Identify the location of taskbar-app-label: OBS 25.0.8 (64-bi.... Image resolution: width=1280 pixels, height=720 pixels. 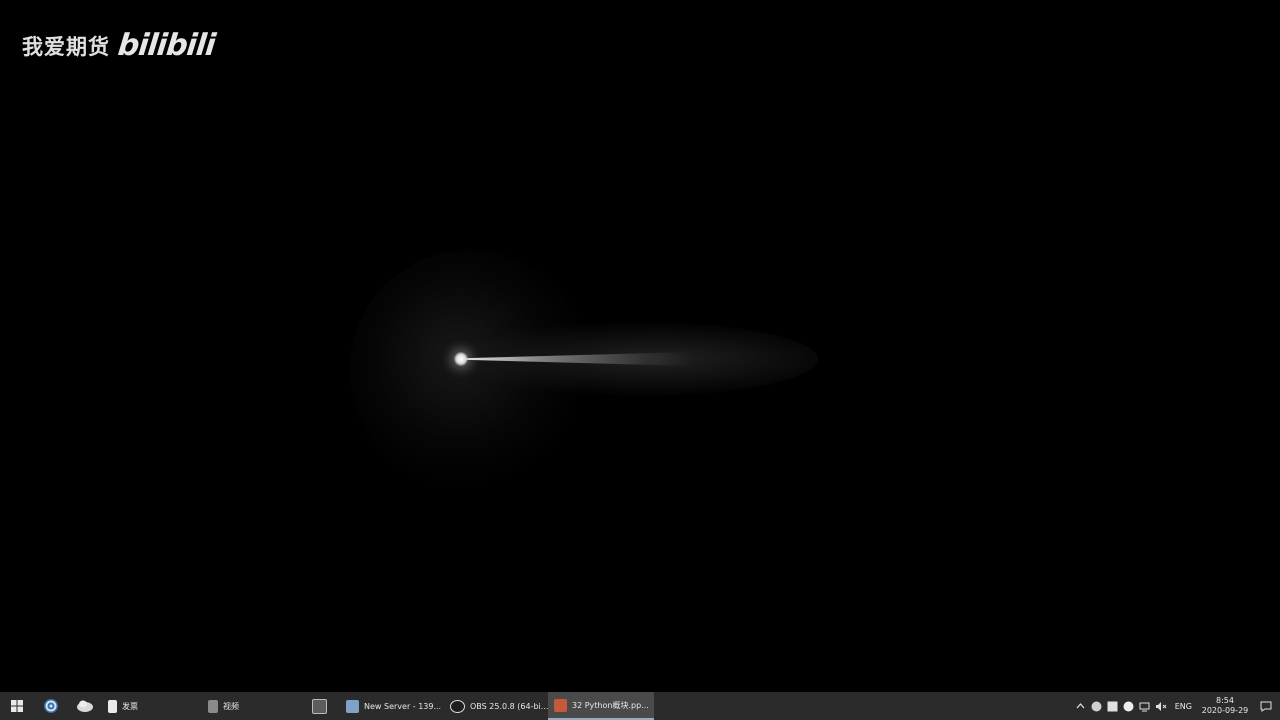
(509, 706).